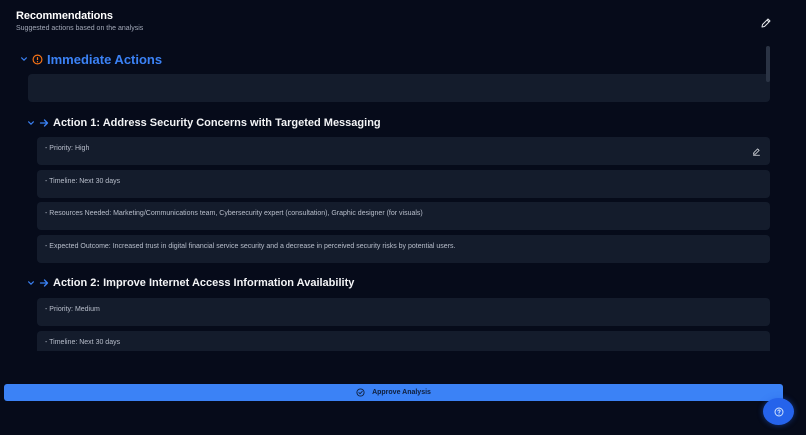 Image resolution: width=806 pixels, height=435 pixels. What do you see at coordinates (403, 151) in the screenshot?
I see `action-1-item-priority: - Priority: High` at bounding box center [403, 151].